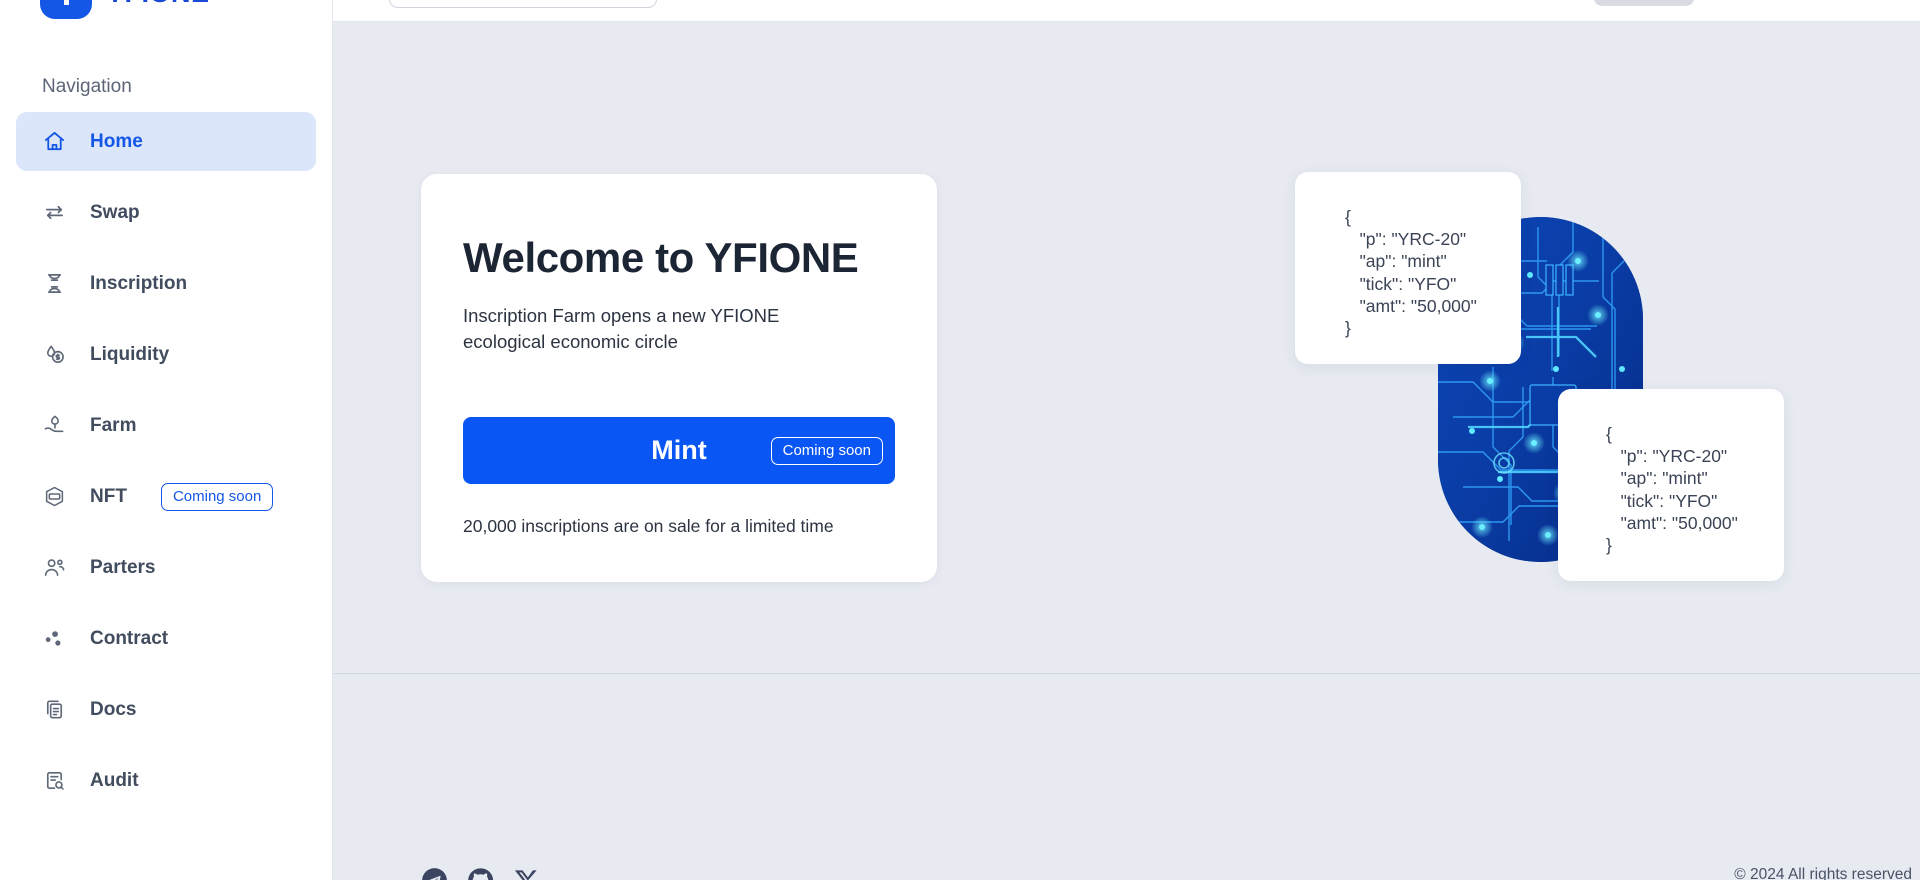  What do you see at coordinates (54, 568) in the screenshot?
I see `partners-icon` at bounding box center [54, 568].